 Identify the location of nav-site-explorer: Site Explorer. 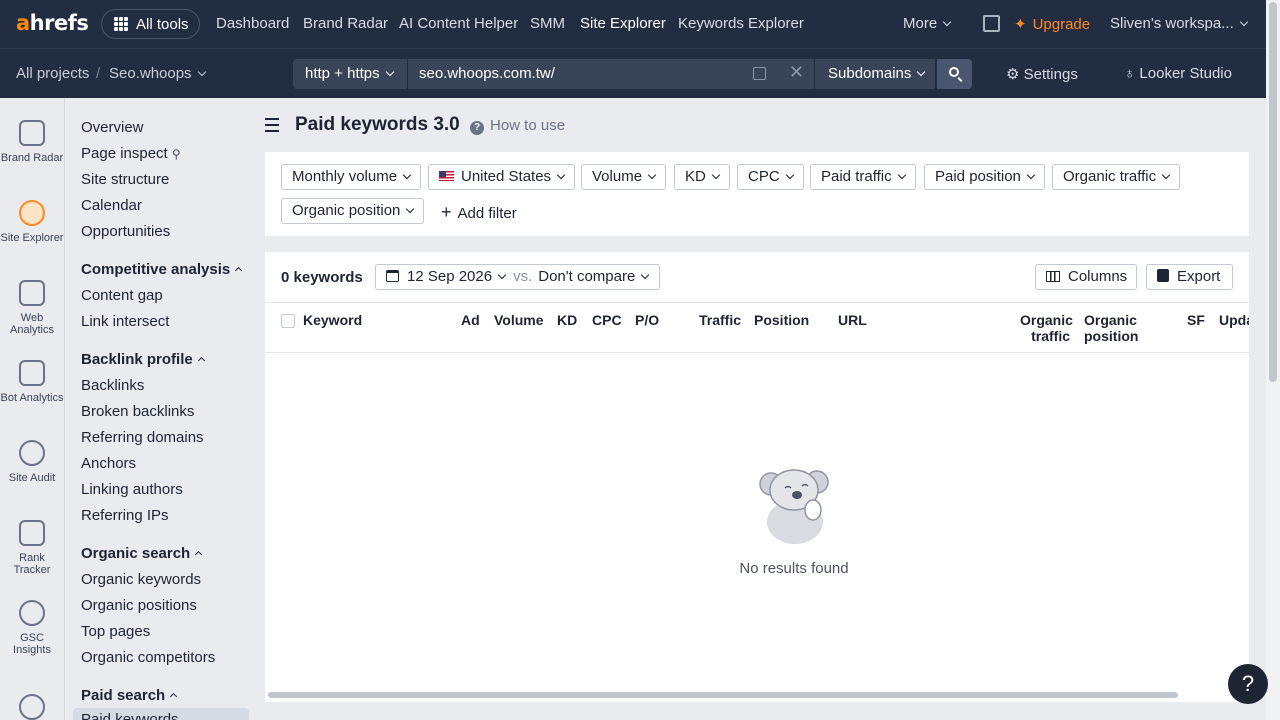
(623, 23).